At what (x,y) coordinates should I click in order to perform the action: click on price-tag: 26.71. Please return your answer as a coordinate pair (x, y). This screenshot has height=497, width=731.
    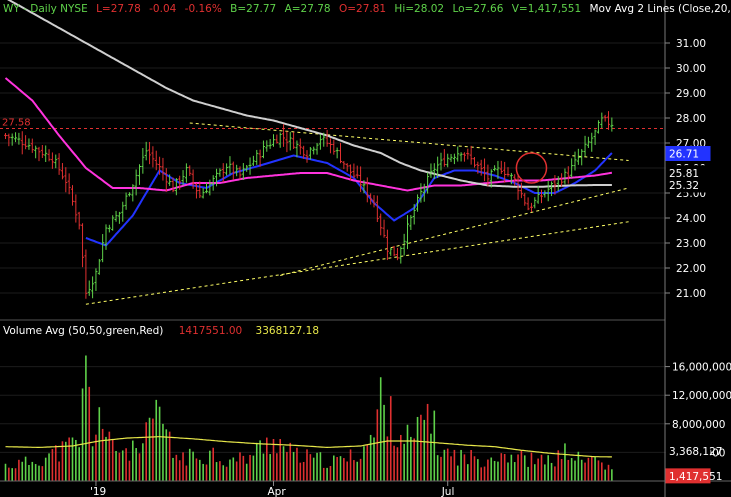
    Looking at the image, I should click on (688, 153).